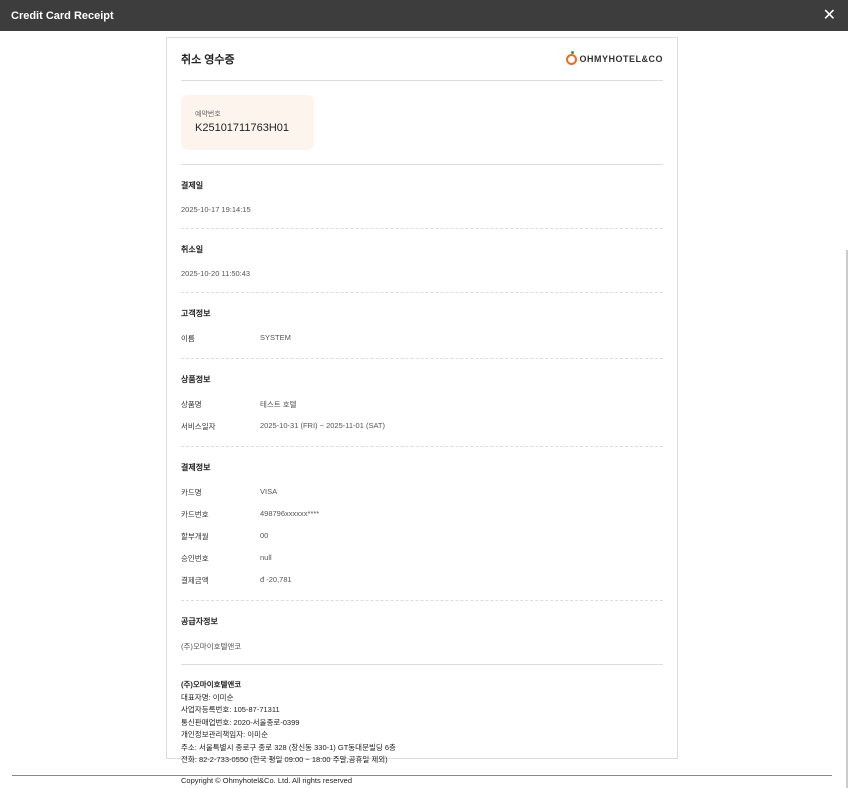  Describe the element at coordinates (224, 734) in the screenshot. I see `footer-line: 개인정보관리책임자: 이미순` at that location.